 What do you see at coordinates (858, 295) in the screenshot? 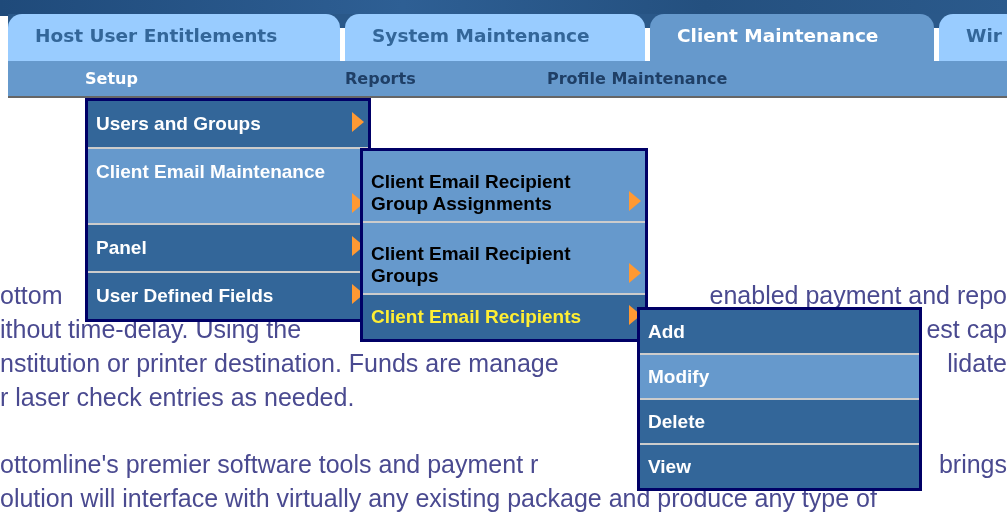
I see `paragraph-text: enabled payment and repo` at bounding box center [858, 295].